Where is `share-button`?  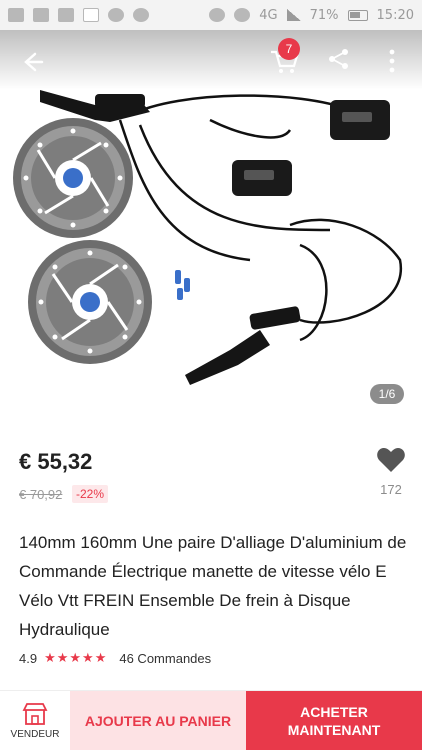
share-button is located at coordinates (339, 59).